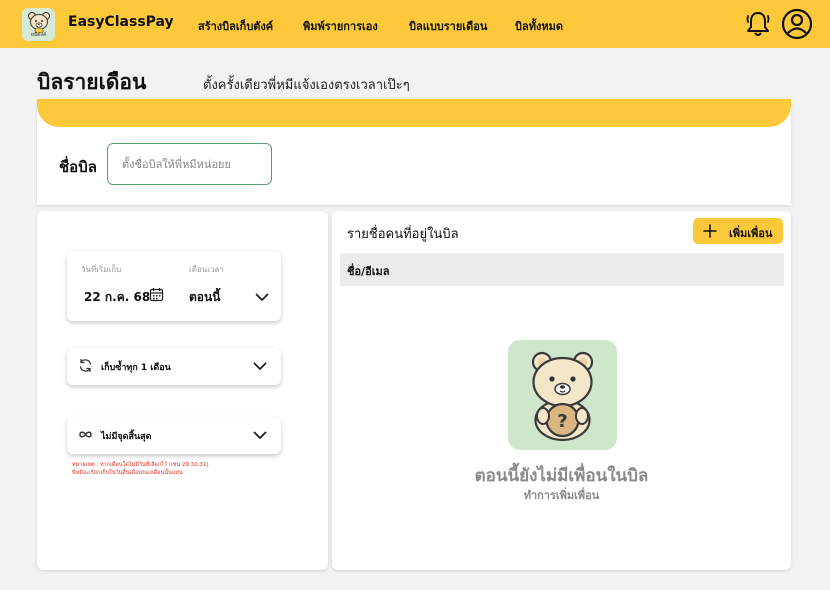  What do you see at coordinates (101, 269) in the screenshot?
I see `start-date-label: วันที่เริ่มเก็บ` at bounding box center [101, 269].